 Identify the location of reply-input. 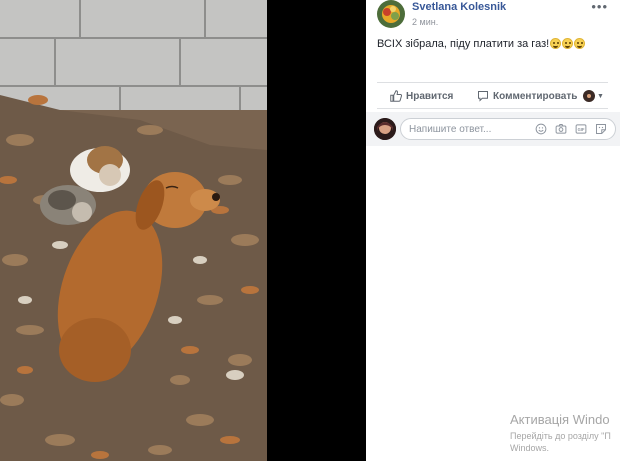
(468, 129).